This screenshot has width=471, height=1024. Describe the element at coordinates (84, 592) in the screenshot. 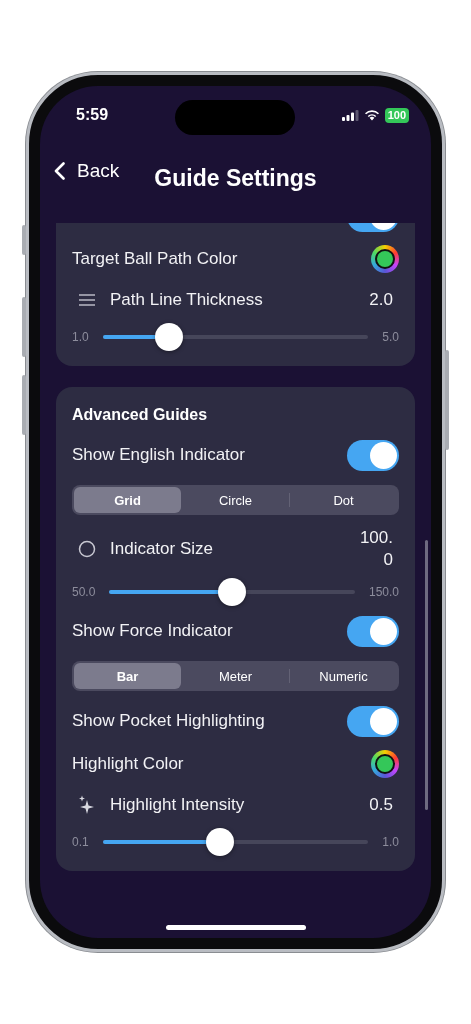

I see `slider-min-label: 50.0` at that location.